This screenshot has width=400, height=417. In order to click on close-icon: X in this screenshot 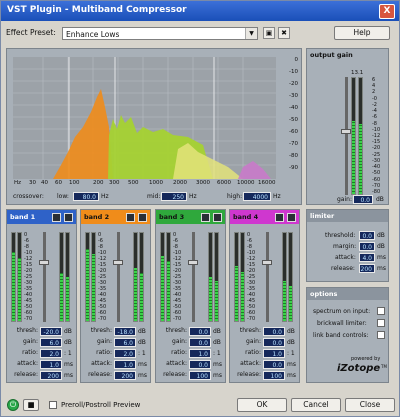, I will do `click(387, 11)`.